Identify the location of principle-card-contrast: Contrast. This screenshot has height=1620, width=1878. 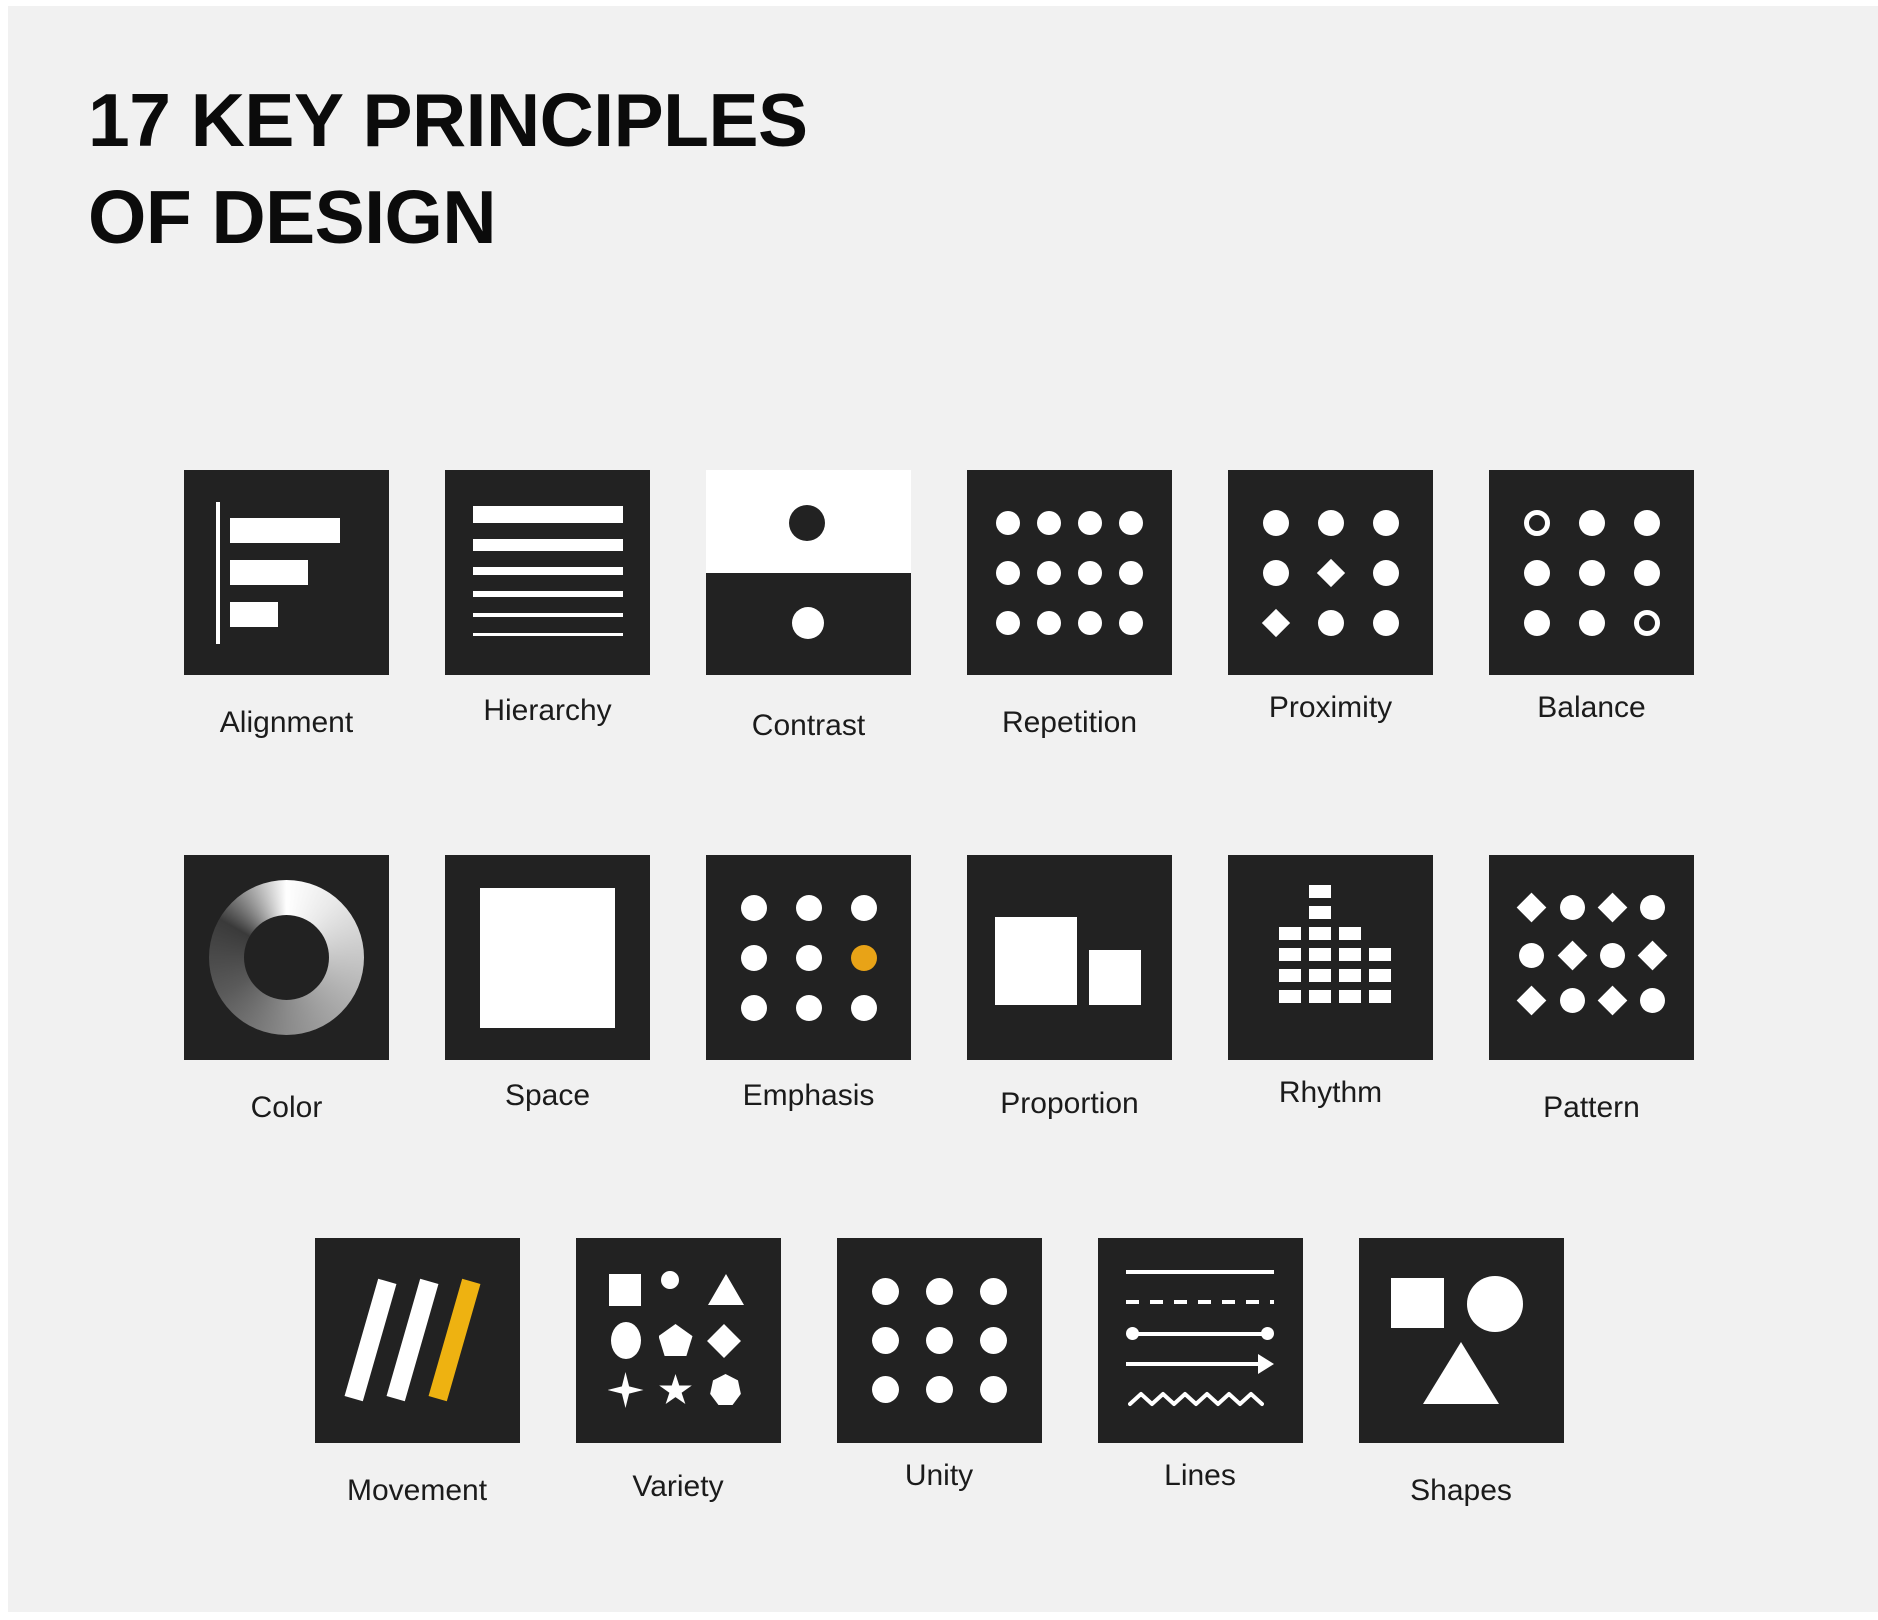
(808, 606).